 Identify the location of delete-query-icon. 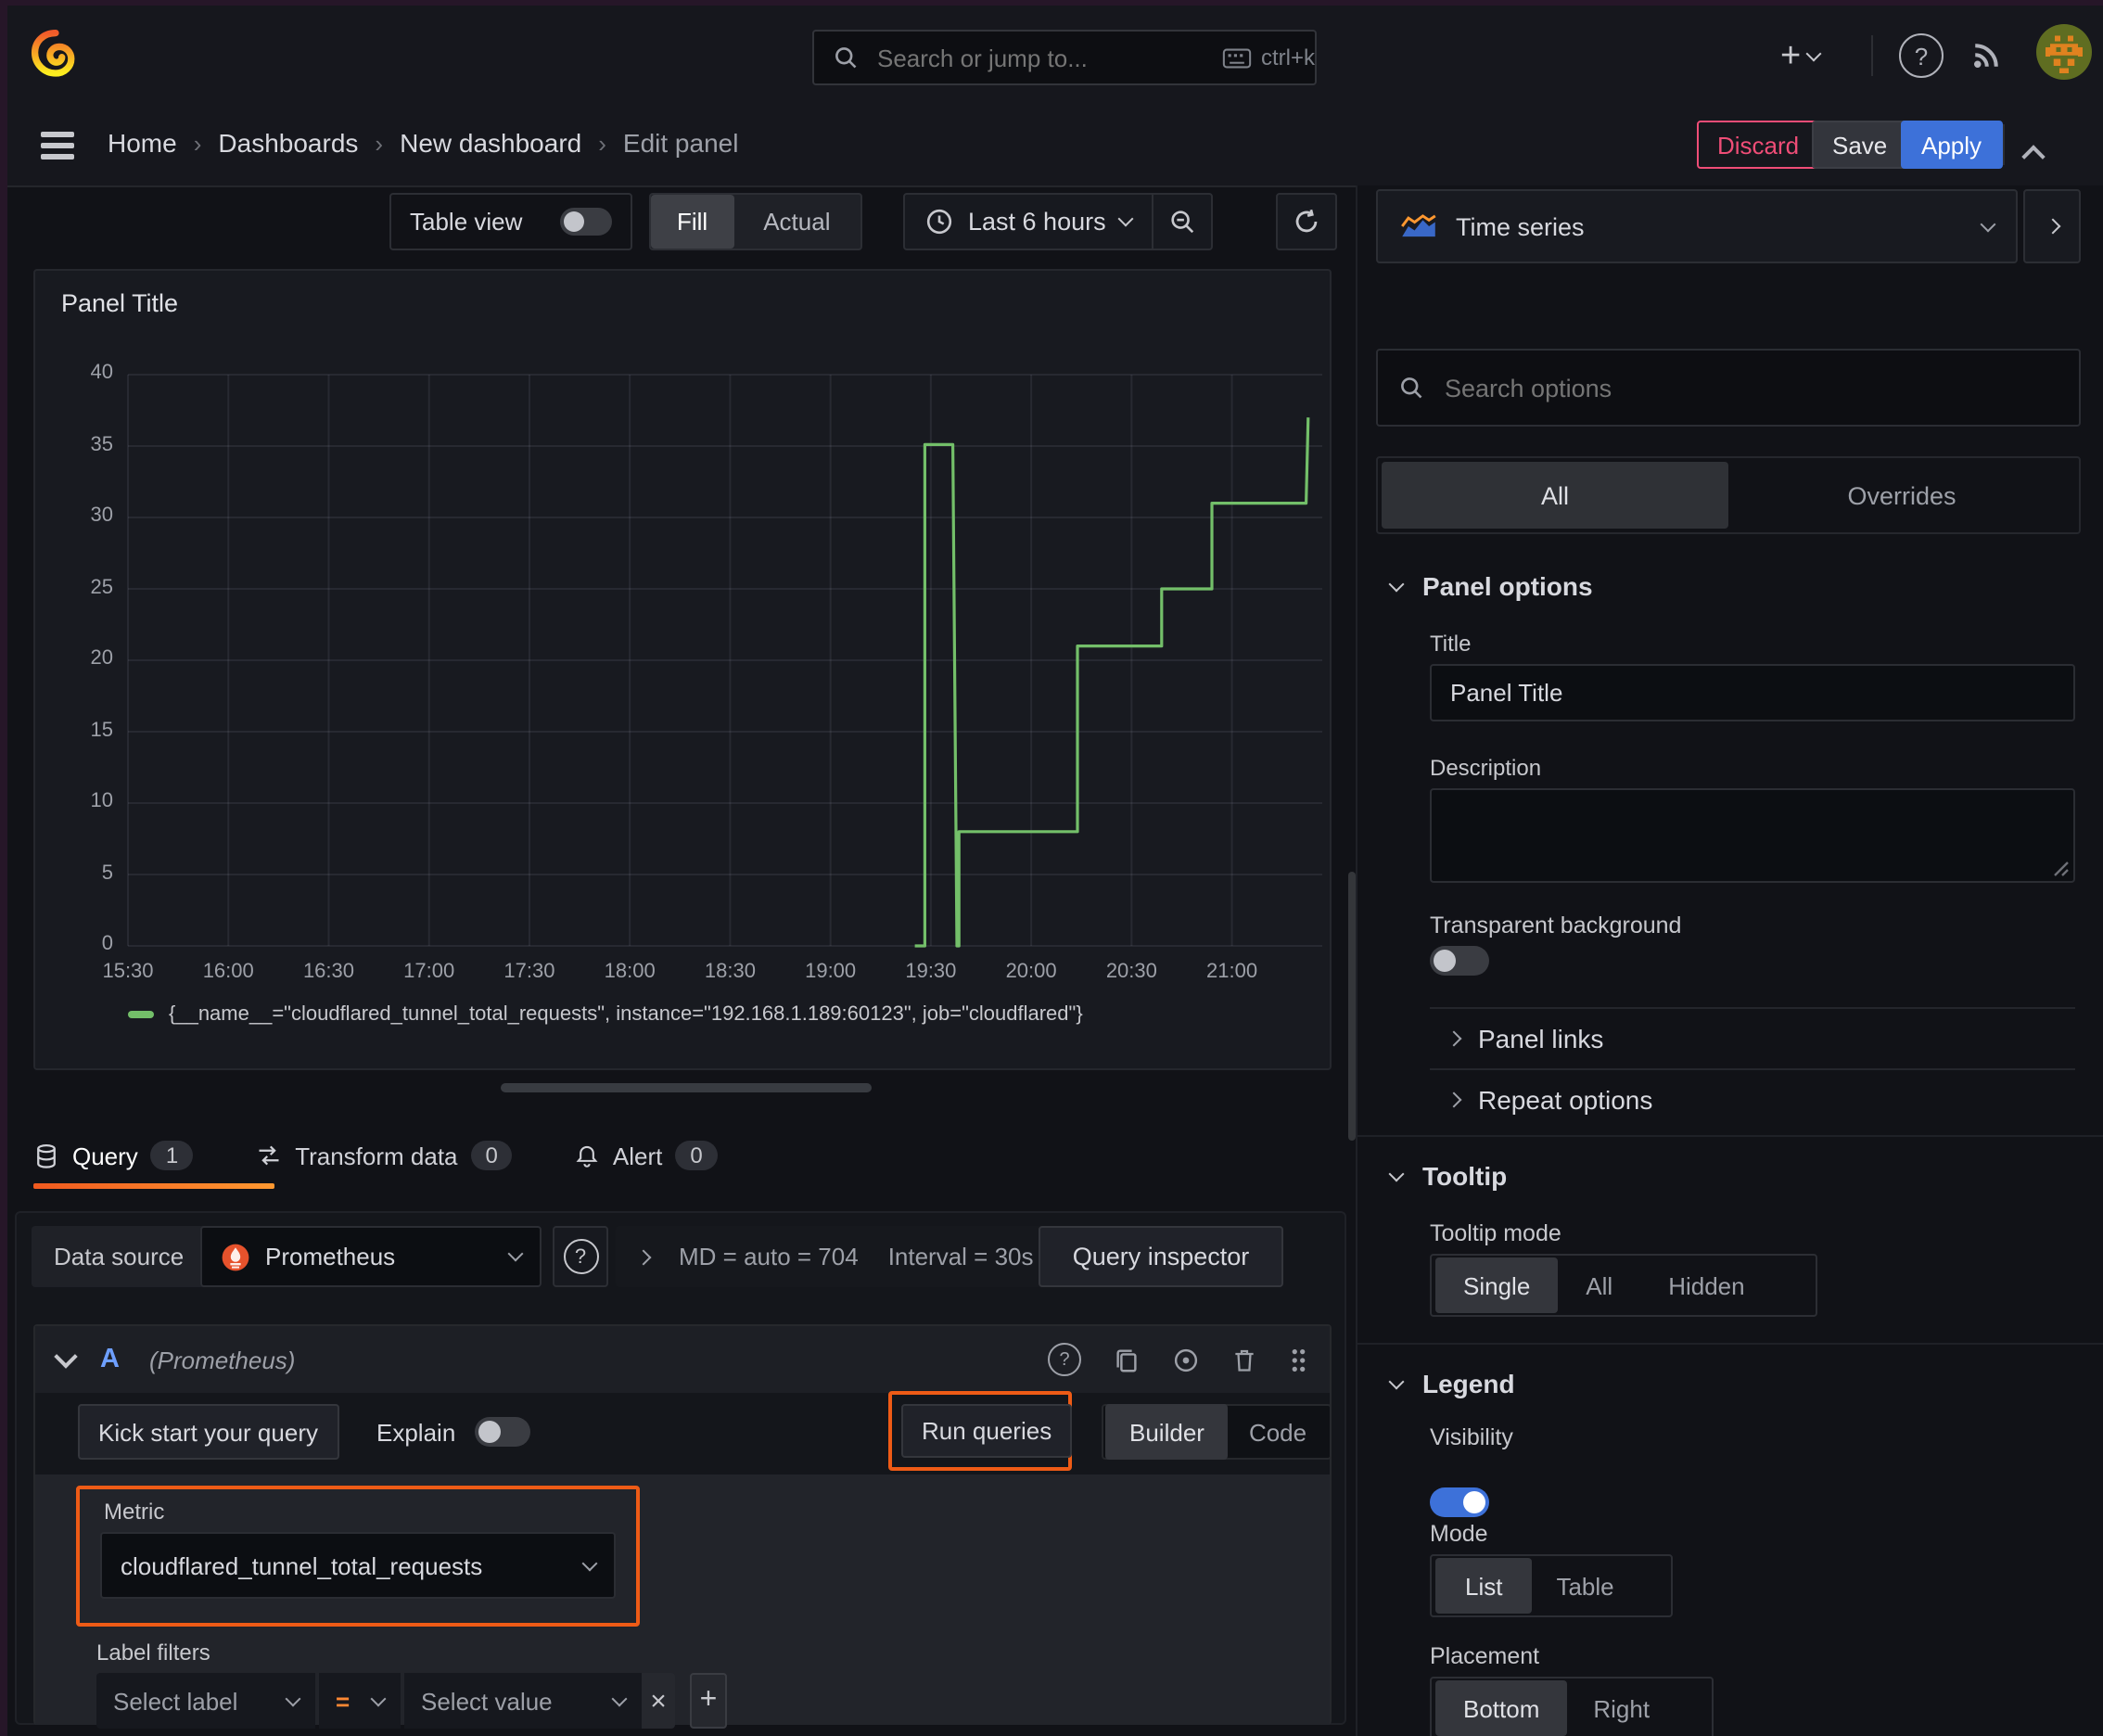
(1244, 1359).